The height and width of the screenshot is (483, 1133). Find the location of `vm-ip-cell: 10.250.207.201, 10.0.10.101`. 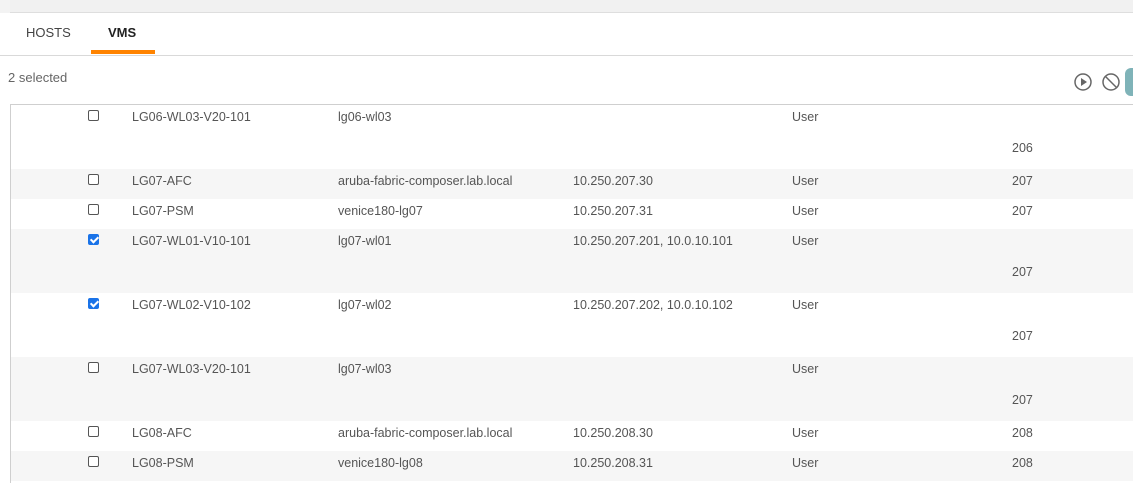

vm-ip-cell: 10.250.207.201, 10.0.10.101 is located at coordinates (653, 241).